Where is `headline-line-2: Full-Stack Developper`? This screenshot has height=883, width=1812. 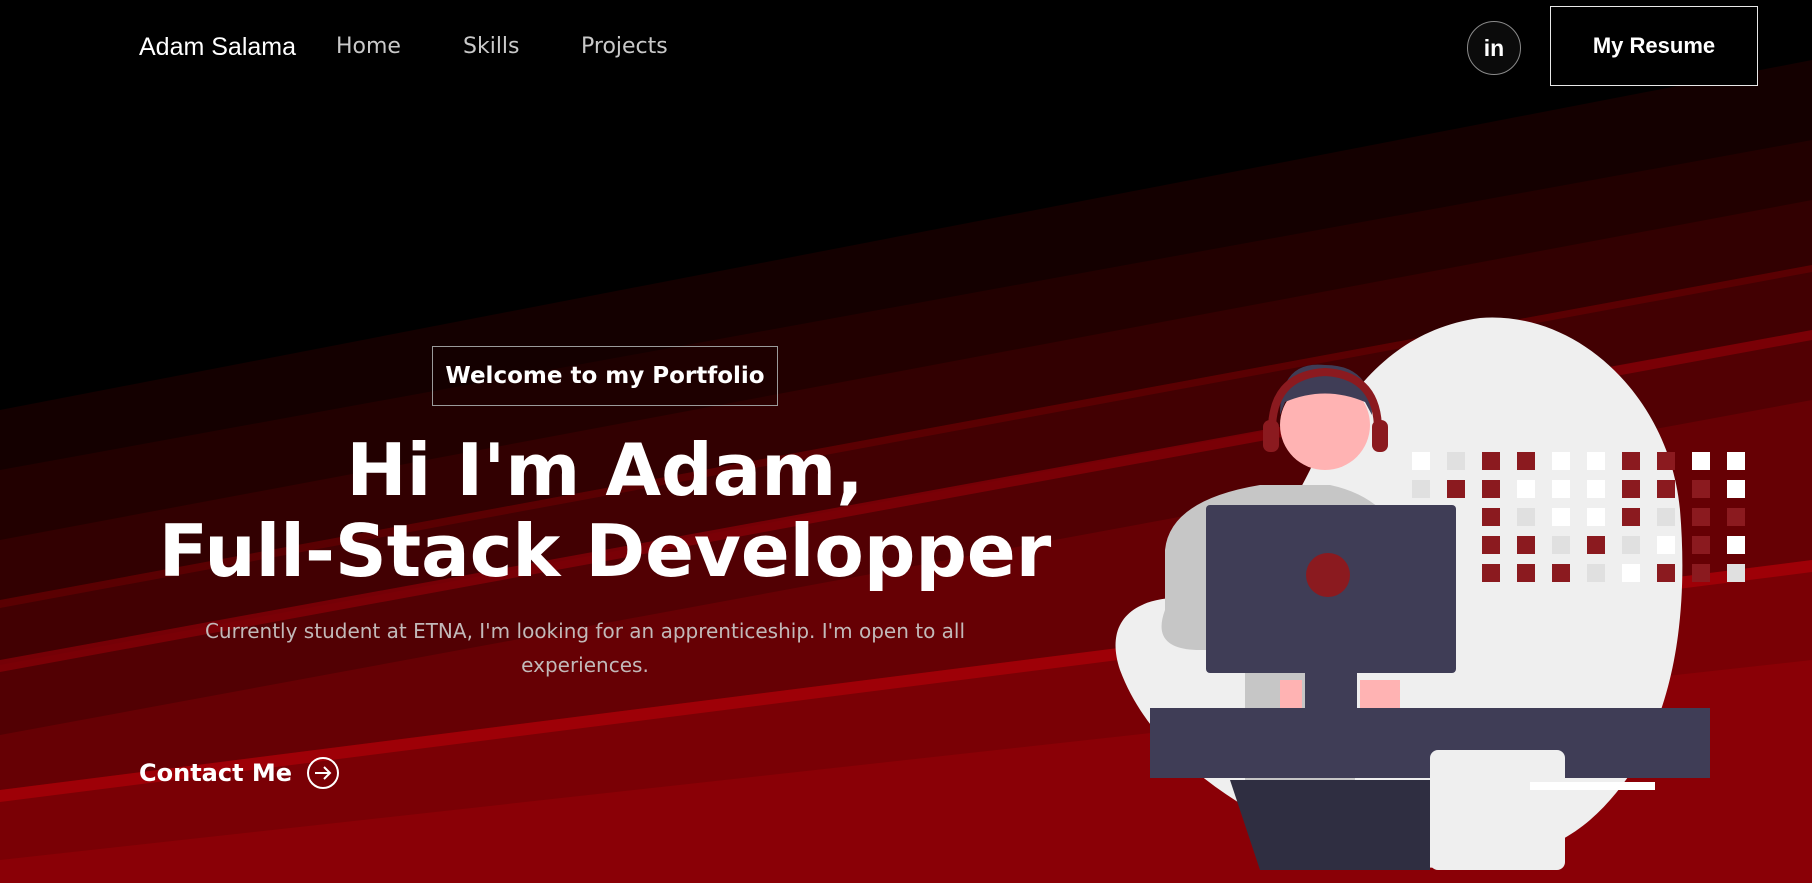 headline-line-2: Full-Stack Developper is located at coordinates (605, 551).